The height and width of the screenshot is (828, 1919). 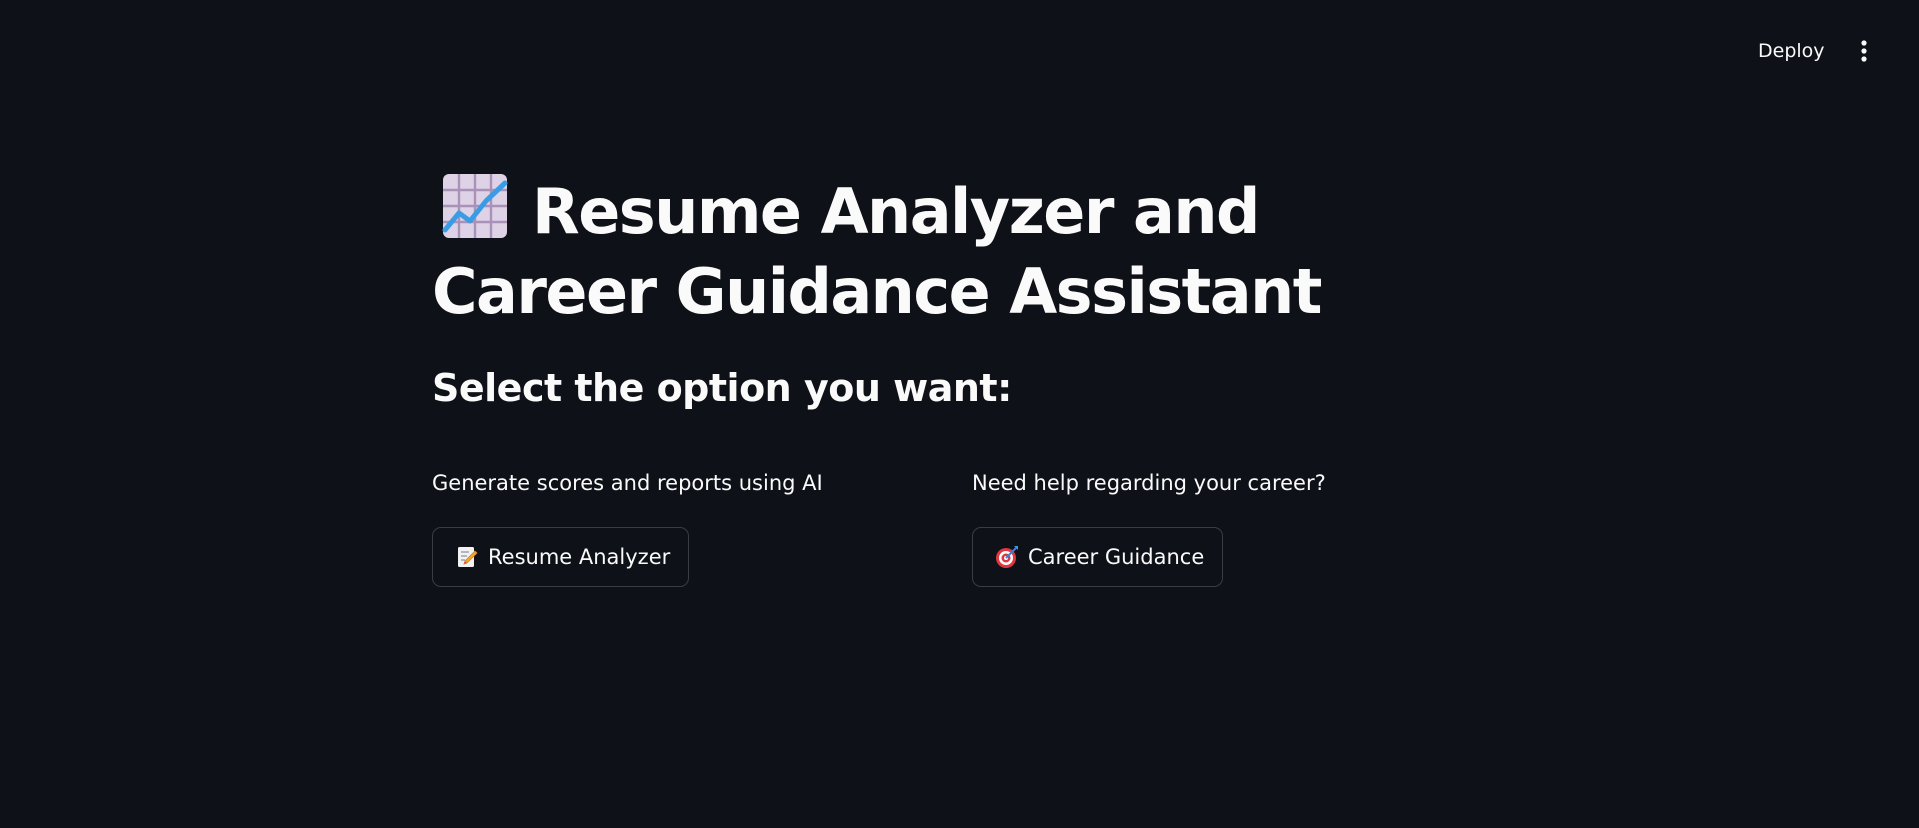 I want to click on vertical-ellipsis-icon, so click(x=1864, y=51).